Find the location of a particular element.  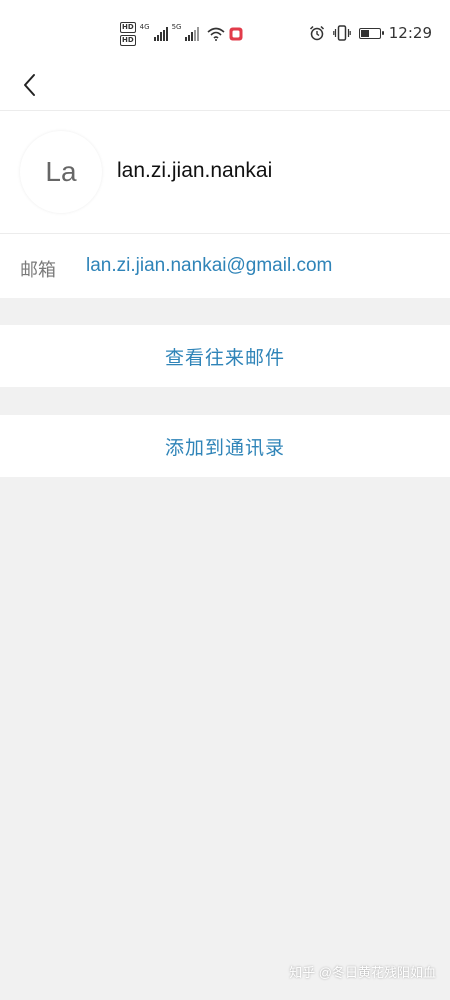

email-row: 邮箱 lan.zi.jian.nankai@gmail.com is located at coordinates (225, 266).